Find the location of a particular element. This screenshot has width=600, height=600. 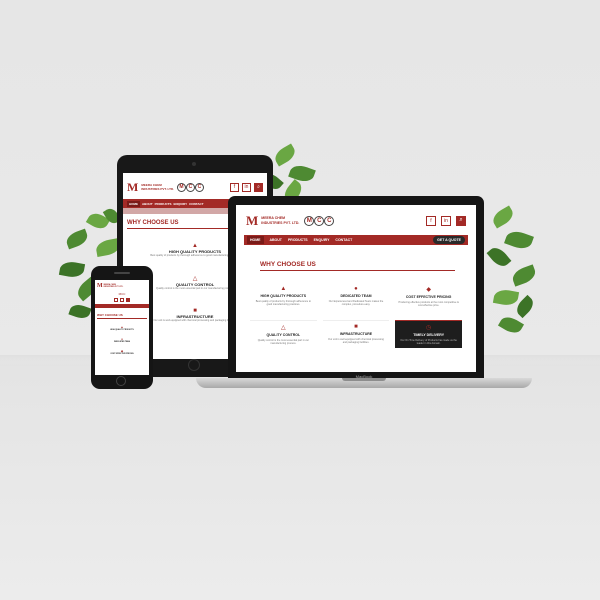

tablet-camera is located at coordinates (194, 164).